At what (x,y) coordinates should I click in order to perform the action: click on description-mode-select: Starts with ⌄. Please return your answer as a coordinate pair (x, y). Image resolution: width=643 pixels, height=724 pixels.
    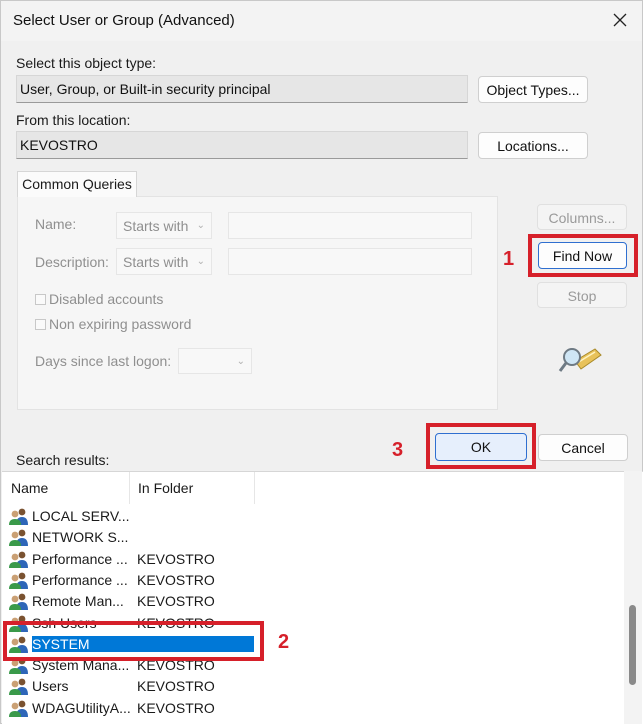
    Looking at the image, I should click on (164, 261).